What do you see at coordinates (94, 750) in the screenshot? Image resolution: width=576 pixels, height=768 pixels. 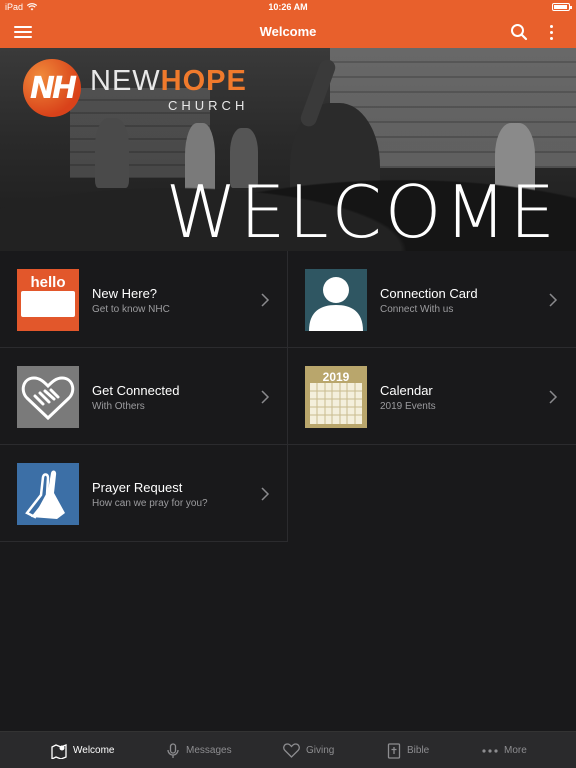 I see `tab-label: Welcome` at bounding box center [94, 750].